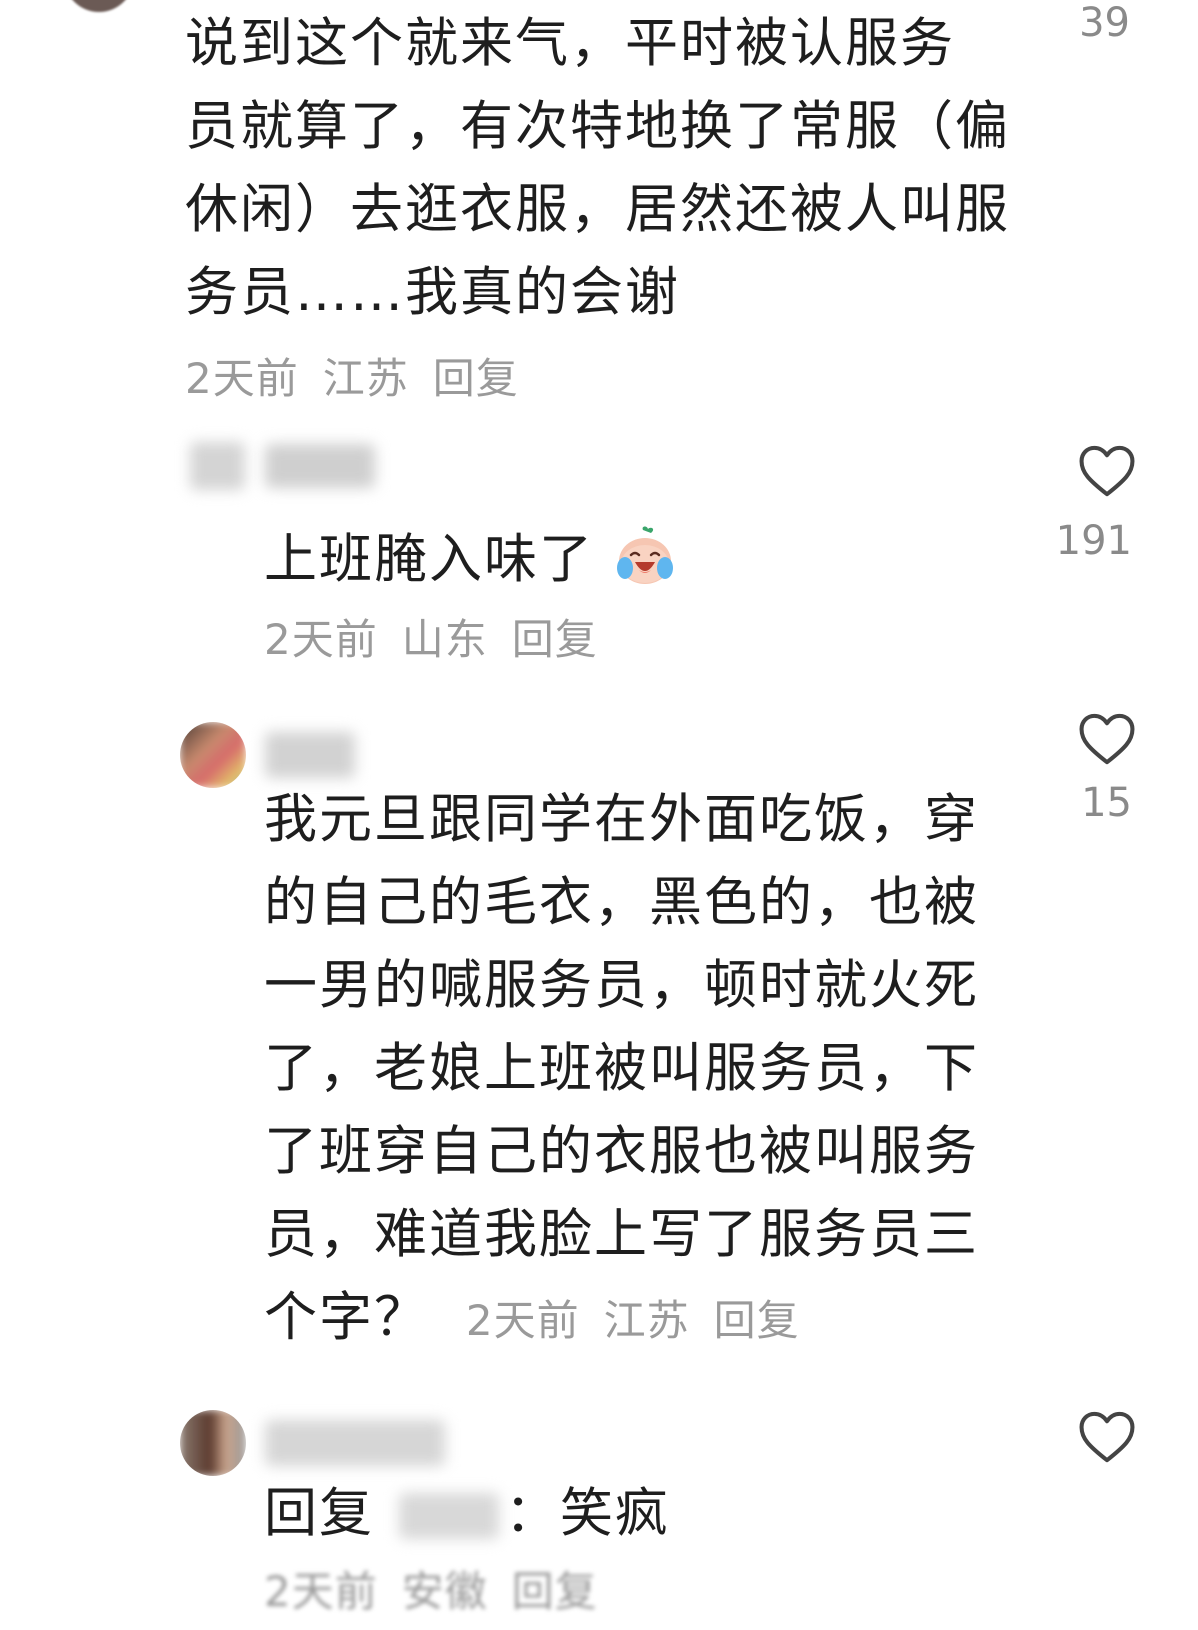 The image size is (1198, 1630). What do you see at coordinates (621, 1234) in the screenshot?
I see `comment-text-line: 员，难道我脸上写了服务员三` at bounding box center [621, 1234].